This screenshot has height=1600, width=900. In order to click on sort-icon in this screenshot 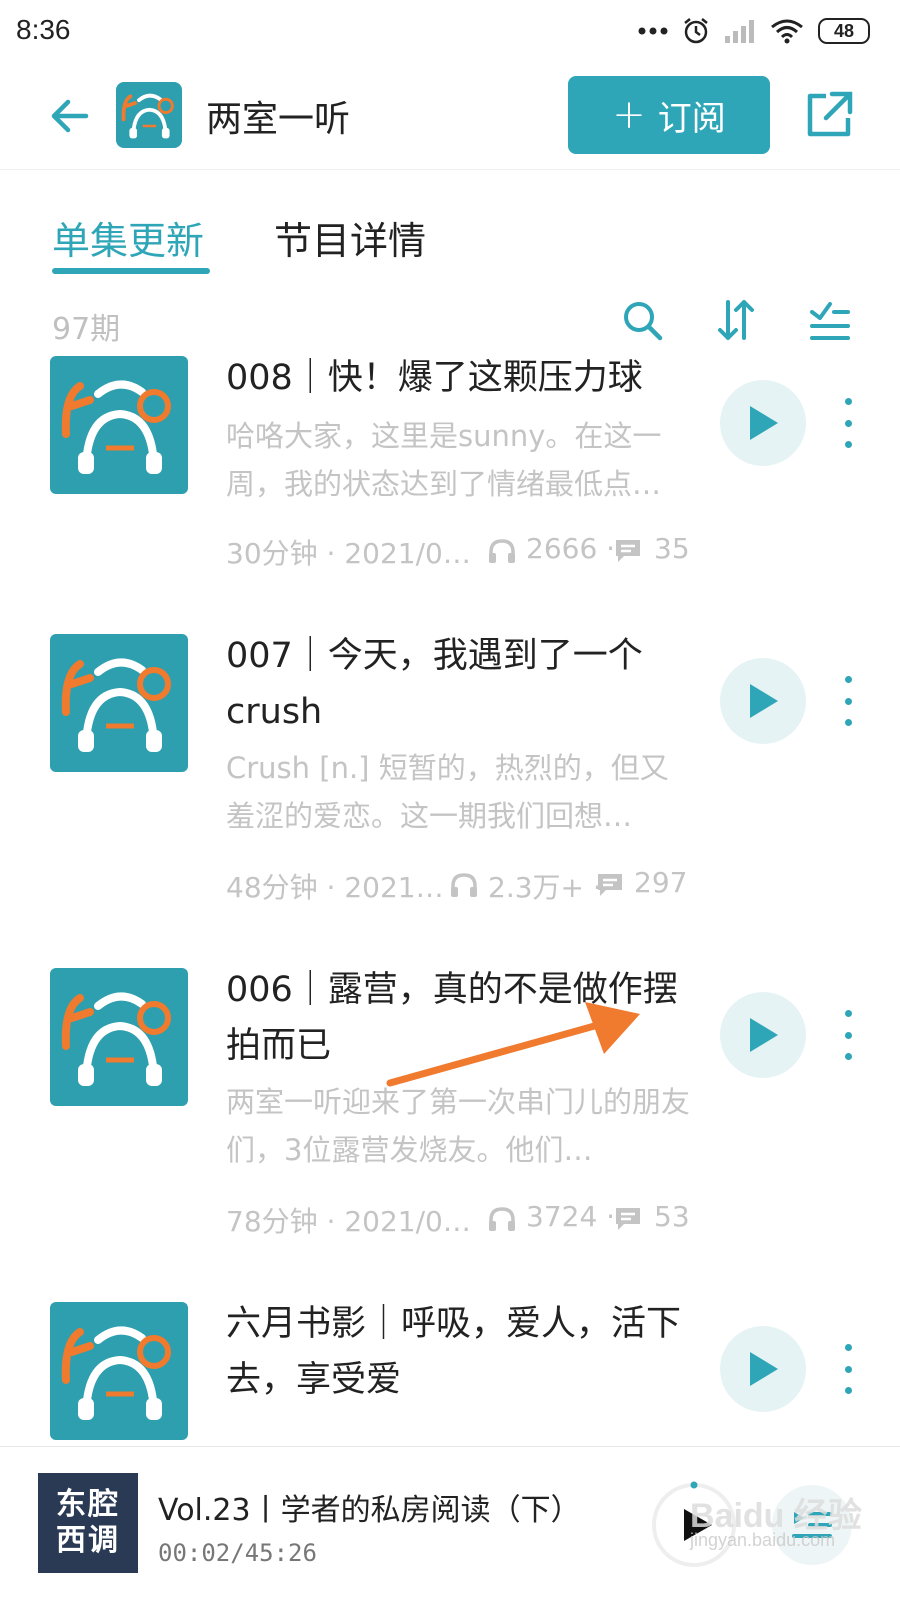, I will do `click(736, 320)`.